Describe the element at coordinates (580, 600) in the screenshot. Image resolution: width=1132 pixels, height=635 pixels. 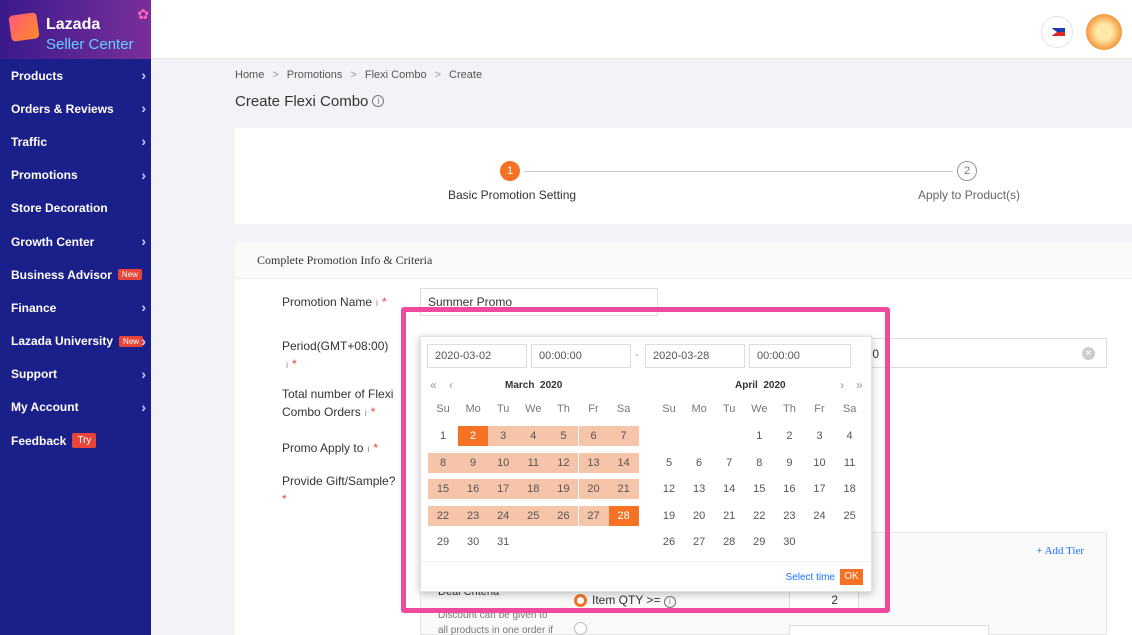
I see `item-qty-radio` at that location.